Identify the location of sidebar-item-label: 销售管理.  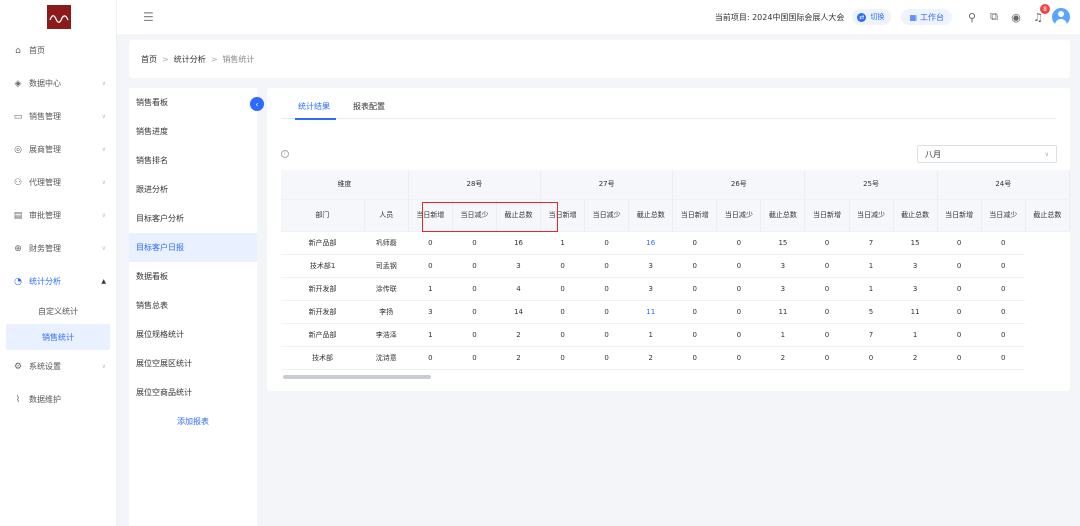
(45, 116).